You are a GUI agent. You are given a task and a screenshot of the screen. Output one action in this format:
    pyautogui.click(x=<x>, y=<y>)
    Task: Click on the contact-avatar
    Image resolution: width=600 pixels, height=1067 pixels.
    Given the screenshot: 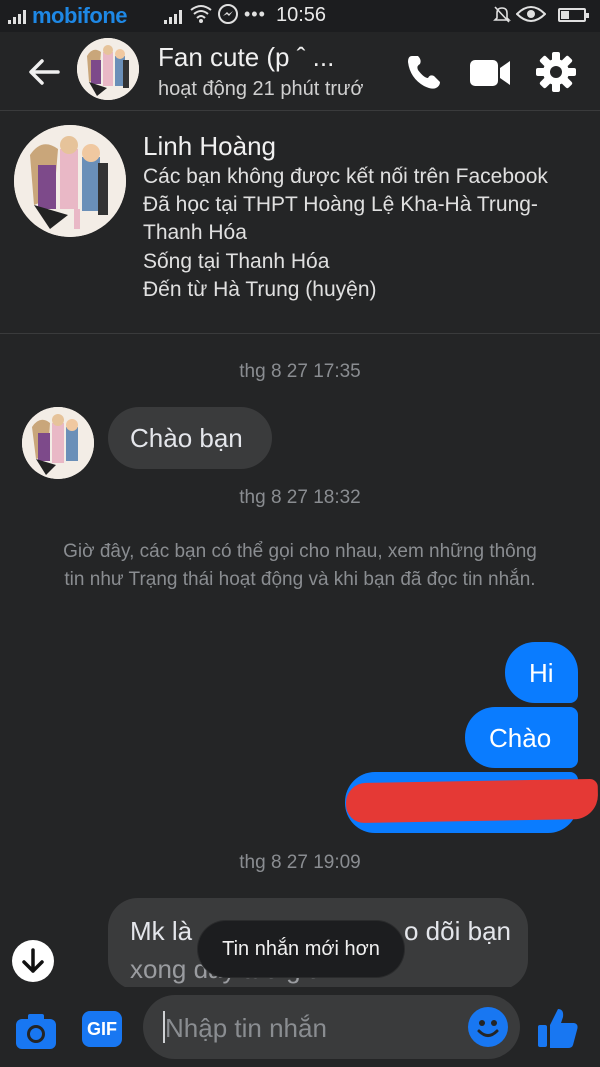 What is the action you would take?
    pyautogui.click(x=108, y=69)
    